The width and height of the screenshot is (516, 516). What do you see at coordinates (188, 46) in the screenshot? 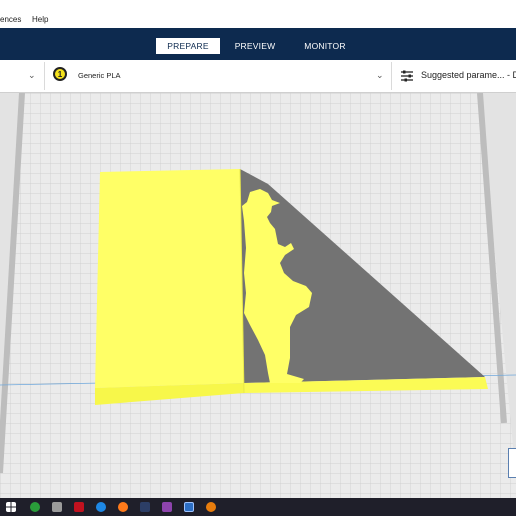
I see `tab-prepare: PREPARE` at bounding box center [188, 46].